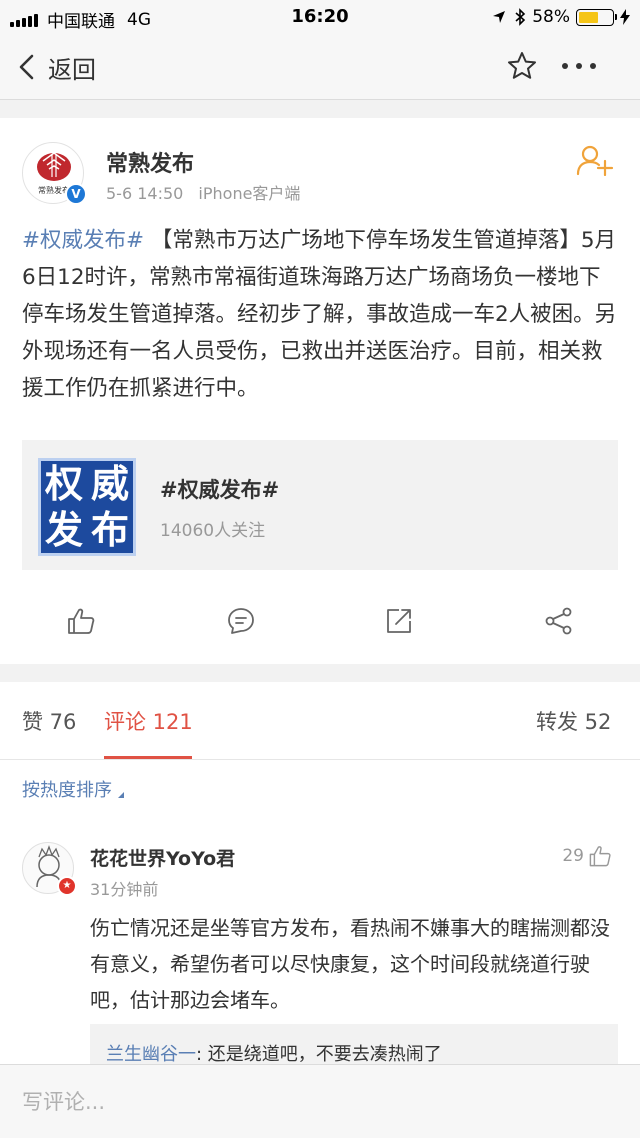 The image size is (640, 1138). What do you see at coordinates (109, 530) in the screenshot?
I see `topic-image-char: 布` at bounding box center [109, 530].